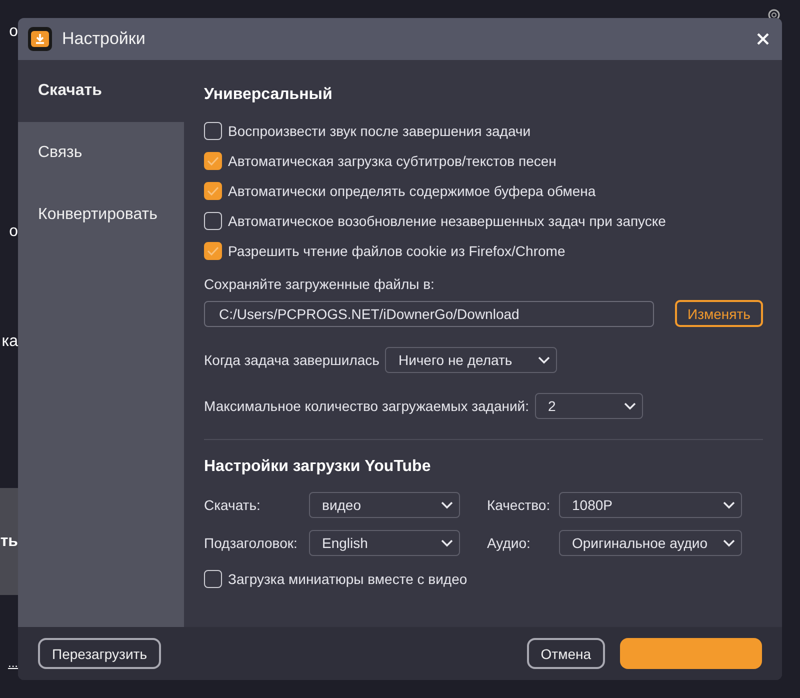 The width and height of the screenshot is (800, 698). Describe the element at coordinates (40, 39) in the screenshot. I see `app-logo-icon` at that location.